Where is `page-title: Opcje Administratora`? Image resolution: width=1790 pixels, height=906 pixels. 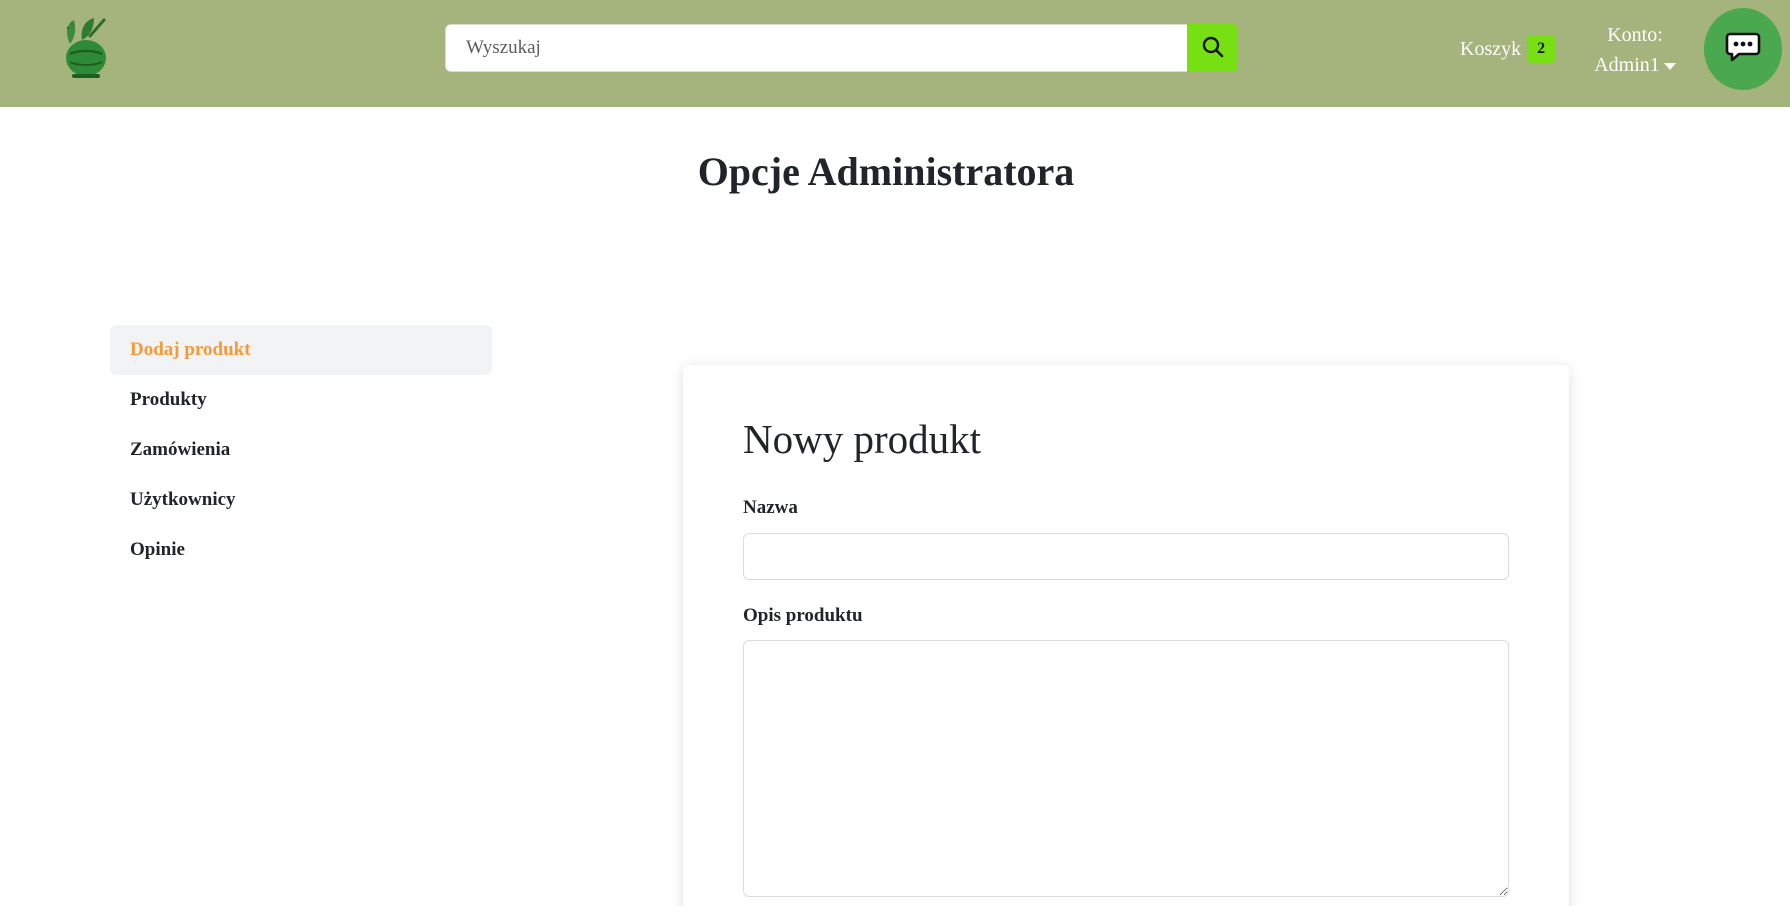 page-title: Opcje Administratora is located at coordinates (886, 171).